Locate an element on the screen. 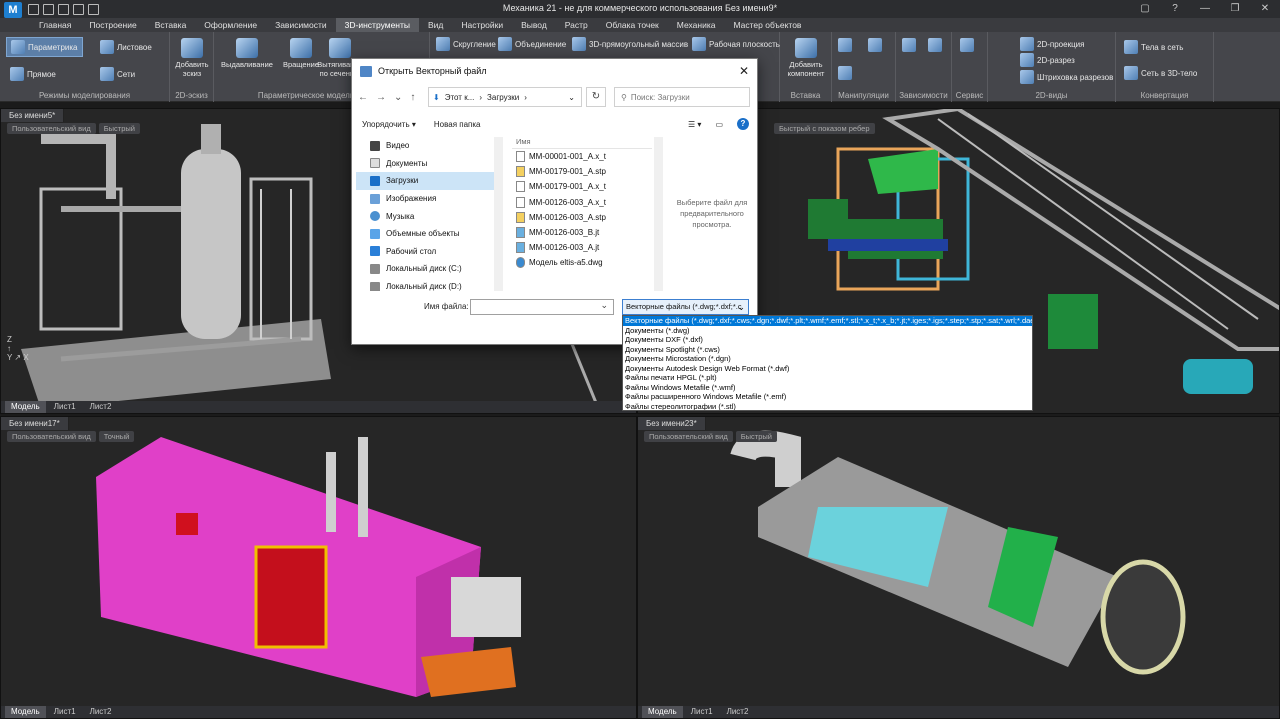  viewport-tab: Без имени23* is located at coordinates (672, 423).